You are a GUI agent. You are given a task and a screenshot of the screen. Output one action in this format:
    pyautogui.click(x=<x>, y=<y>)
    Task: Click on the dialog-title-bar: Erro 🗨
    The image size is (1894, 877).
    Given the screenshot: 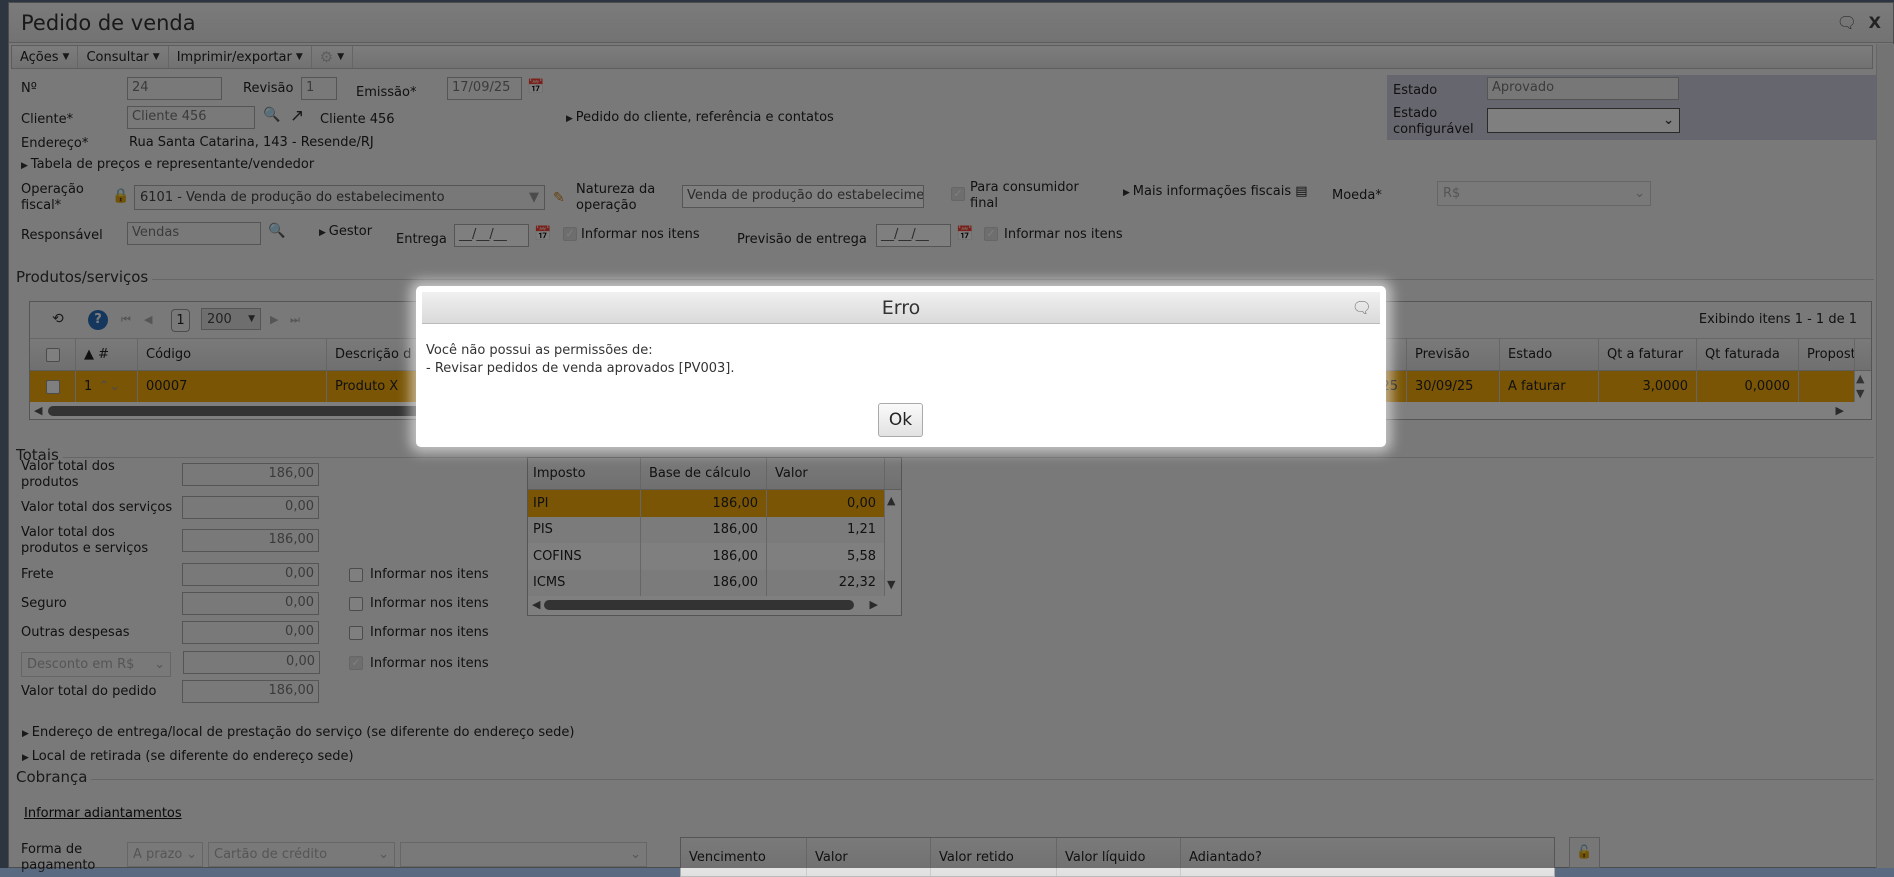 What is the action you would take?
    pyautogui.click(x=901, y=308)
    